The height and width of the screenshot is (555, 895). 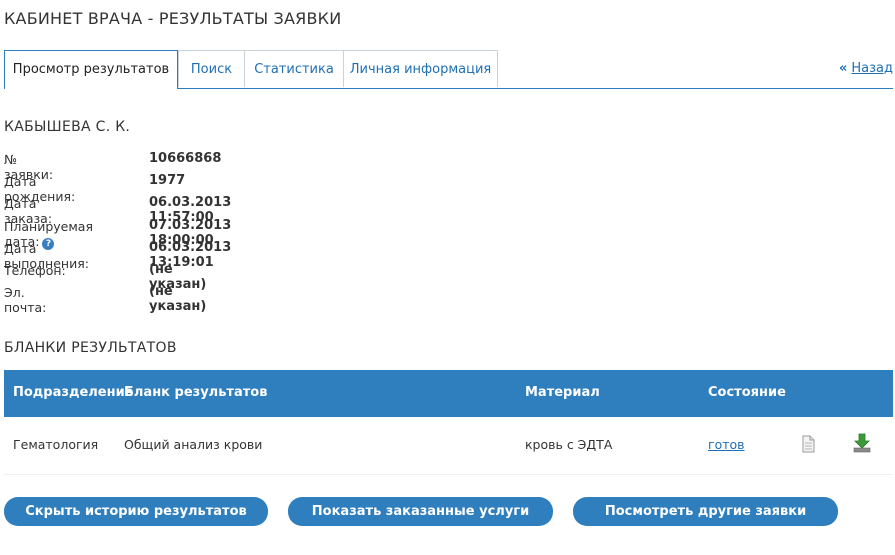 I want to click on back-link-label: Назад, so click(x=872, y=68).